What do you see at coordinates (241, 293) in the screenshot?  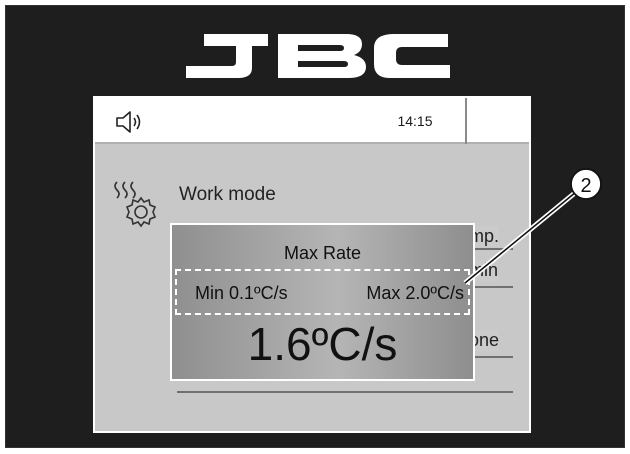 I see `range-min-label: Min 0.1ºC/s` at bounding box center [241, 293].